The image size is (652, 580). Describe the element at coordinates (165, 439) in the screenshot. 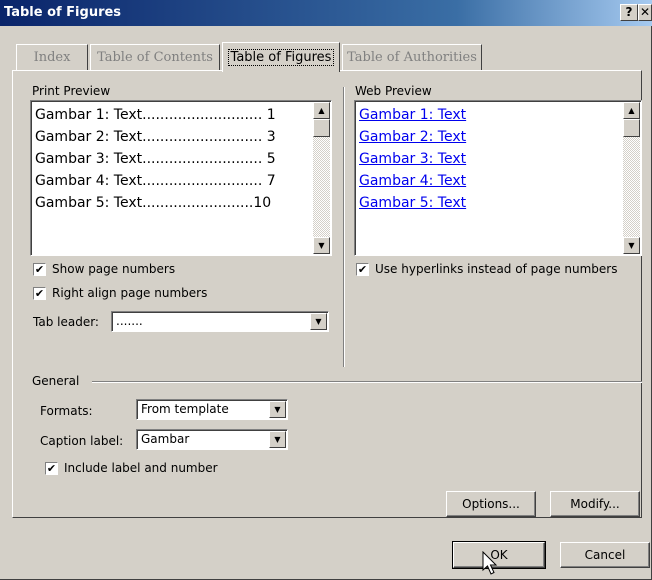

I see `caption-label-value: Gambar` at that location.